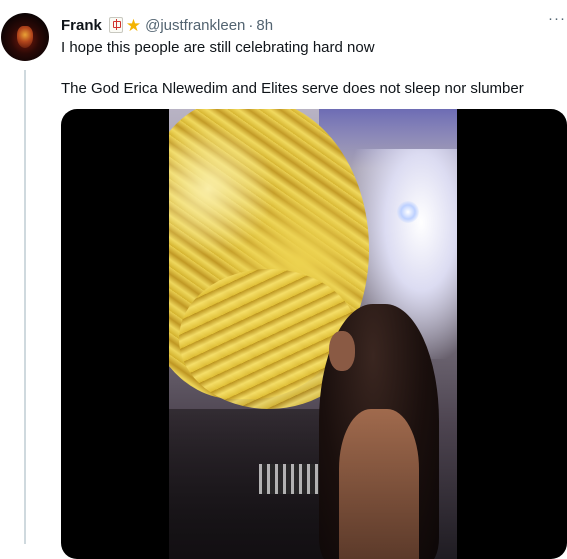  What do you see at coordinates (264, 25) in the screenshot?
I see `timestamp: 8h` at bounding box center [264, 25].